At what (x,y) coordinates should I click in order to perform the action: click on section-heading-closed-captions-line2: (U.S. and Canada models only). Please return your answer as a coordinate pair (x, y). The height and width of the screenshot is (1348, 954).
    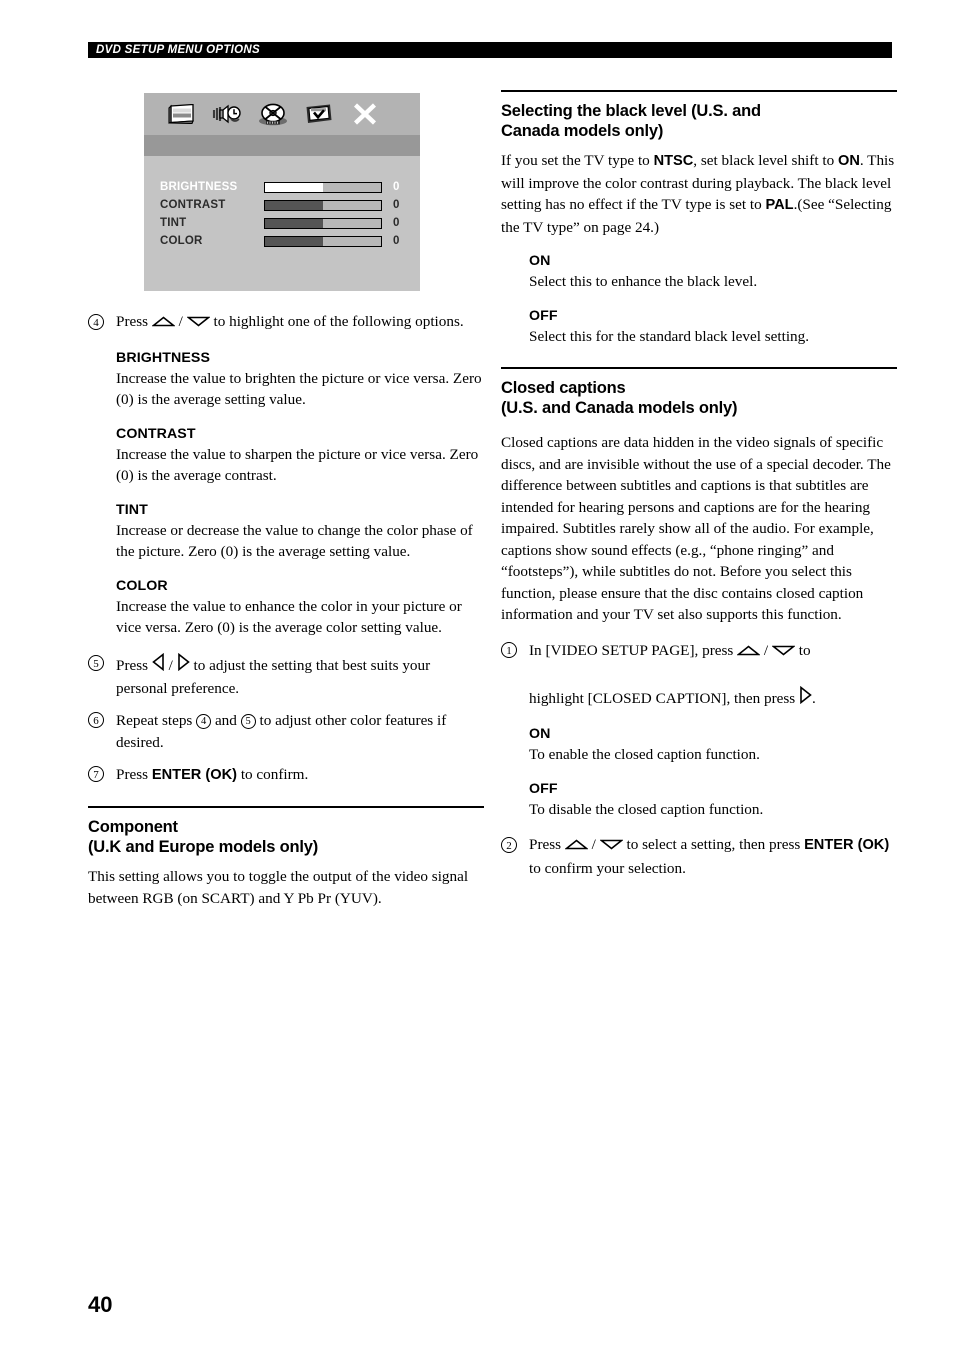
    Looking at the image, I should click on (619, 408).